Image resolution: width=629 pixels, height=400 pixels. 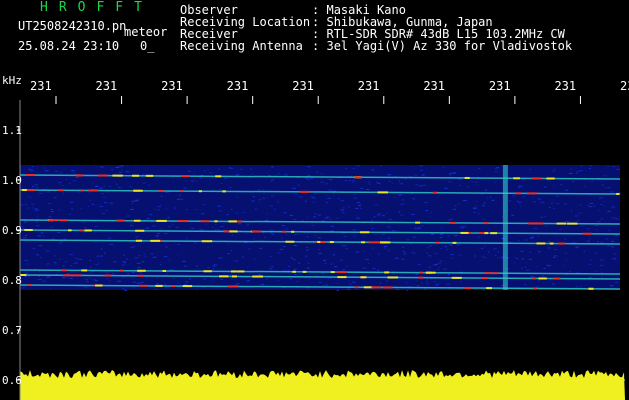 I want to click on meta-value-antenna: : 3el Yagi(V) Az 330 for Vladivostok, so click(x=442, y=46).